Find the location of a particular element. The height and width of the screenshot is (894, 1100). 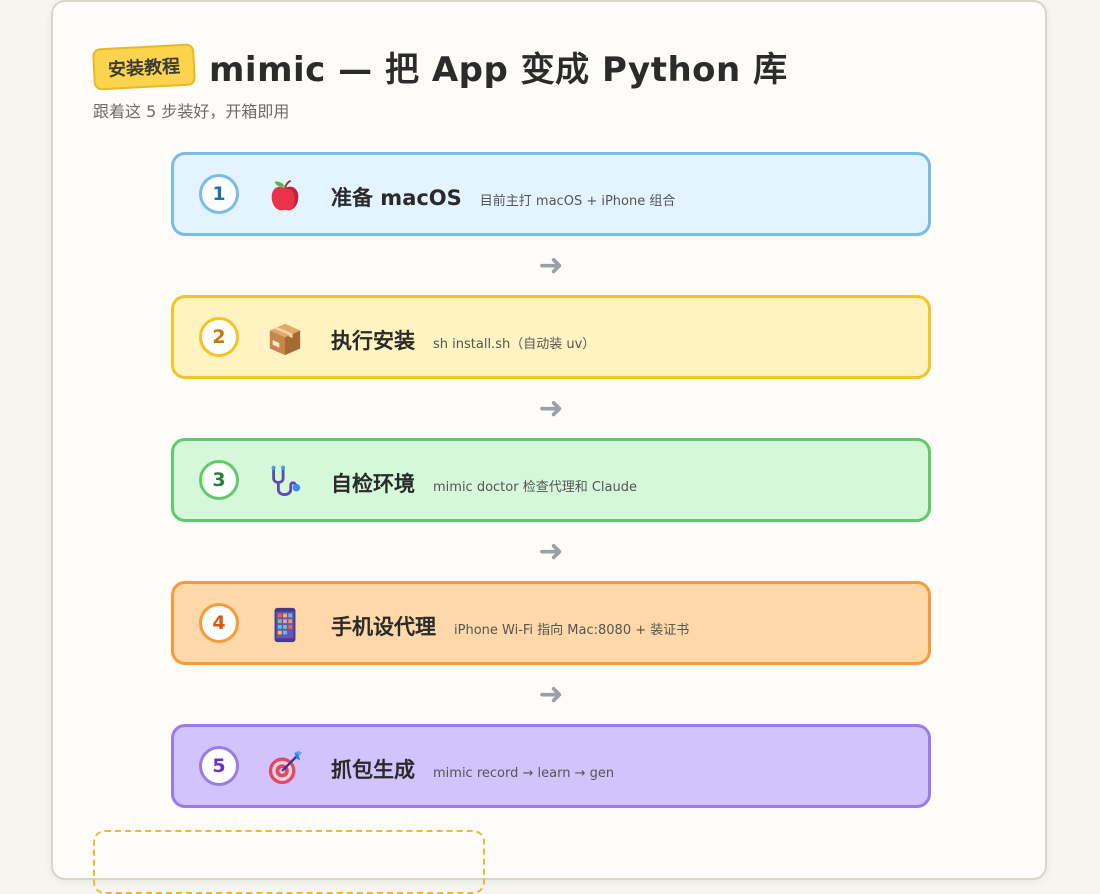

phone-icon is located at coordinates (285, 625).